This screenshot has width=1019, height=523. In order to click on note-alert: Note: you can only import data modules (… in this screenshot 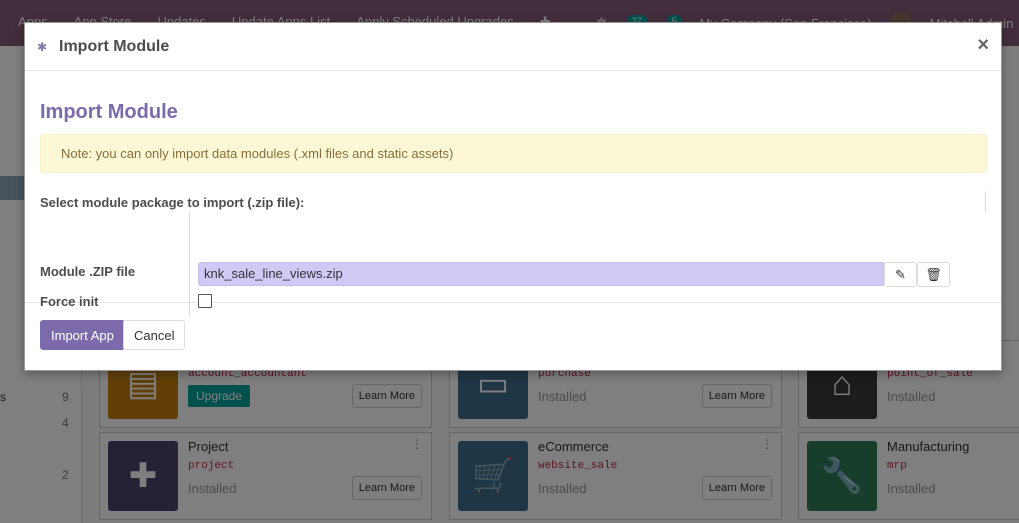, I will do `click(513, 153)`.